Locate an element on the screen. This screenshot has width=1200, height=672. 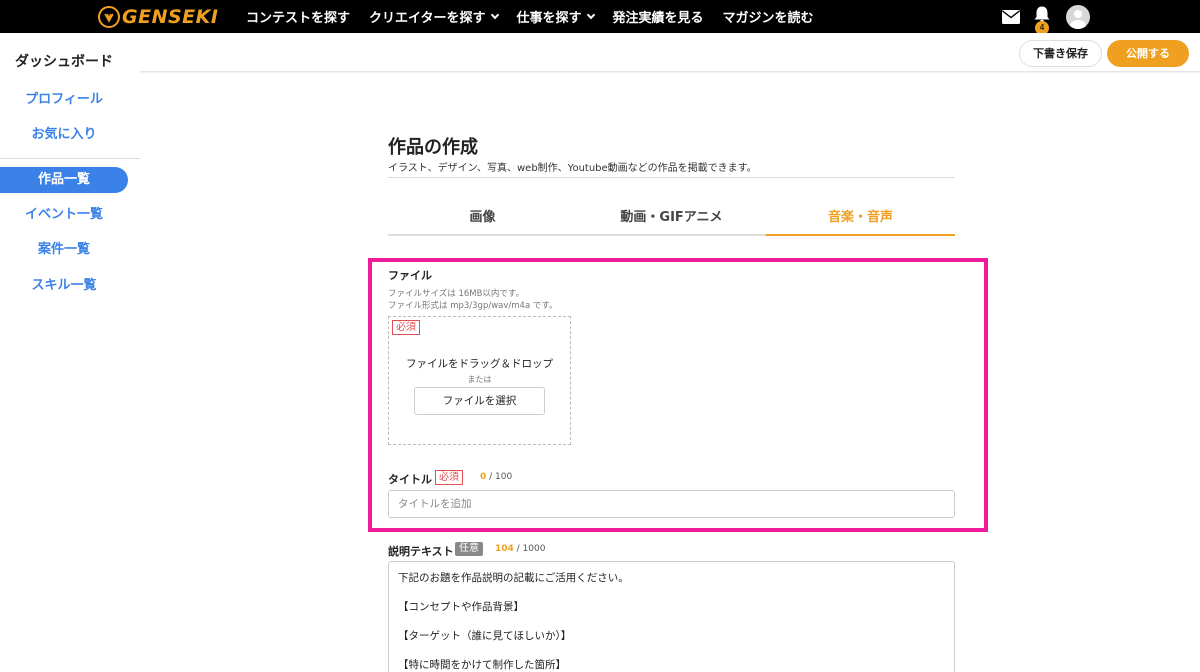
nav-link-jobs: 仕事を探す is located at coordinates (555, 16).